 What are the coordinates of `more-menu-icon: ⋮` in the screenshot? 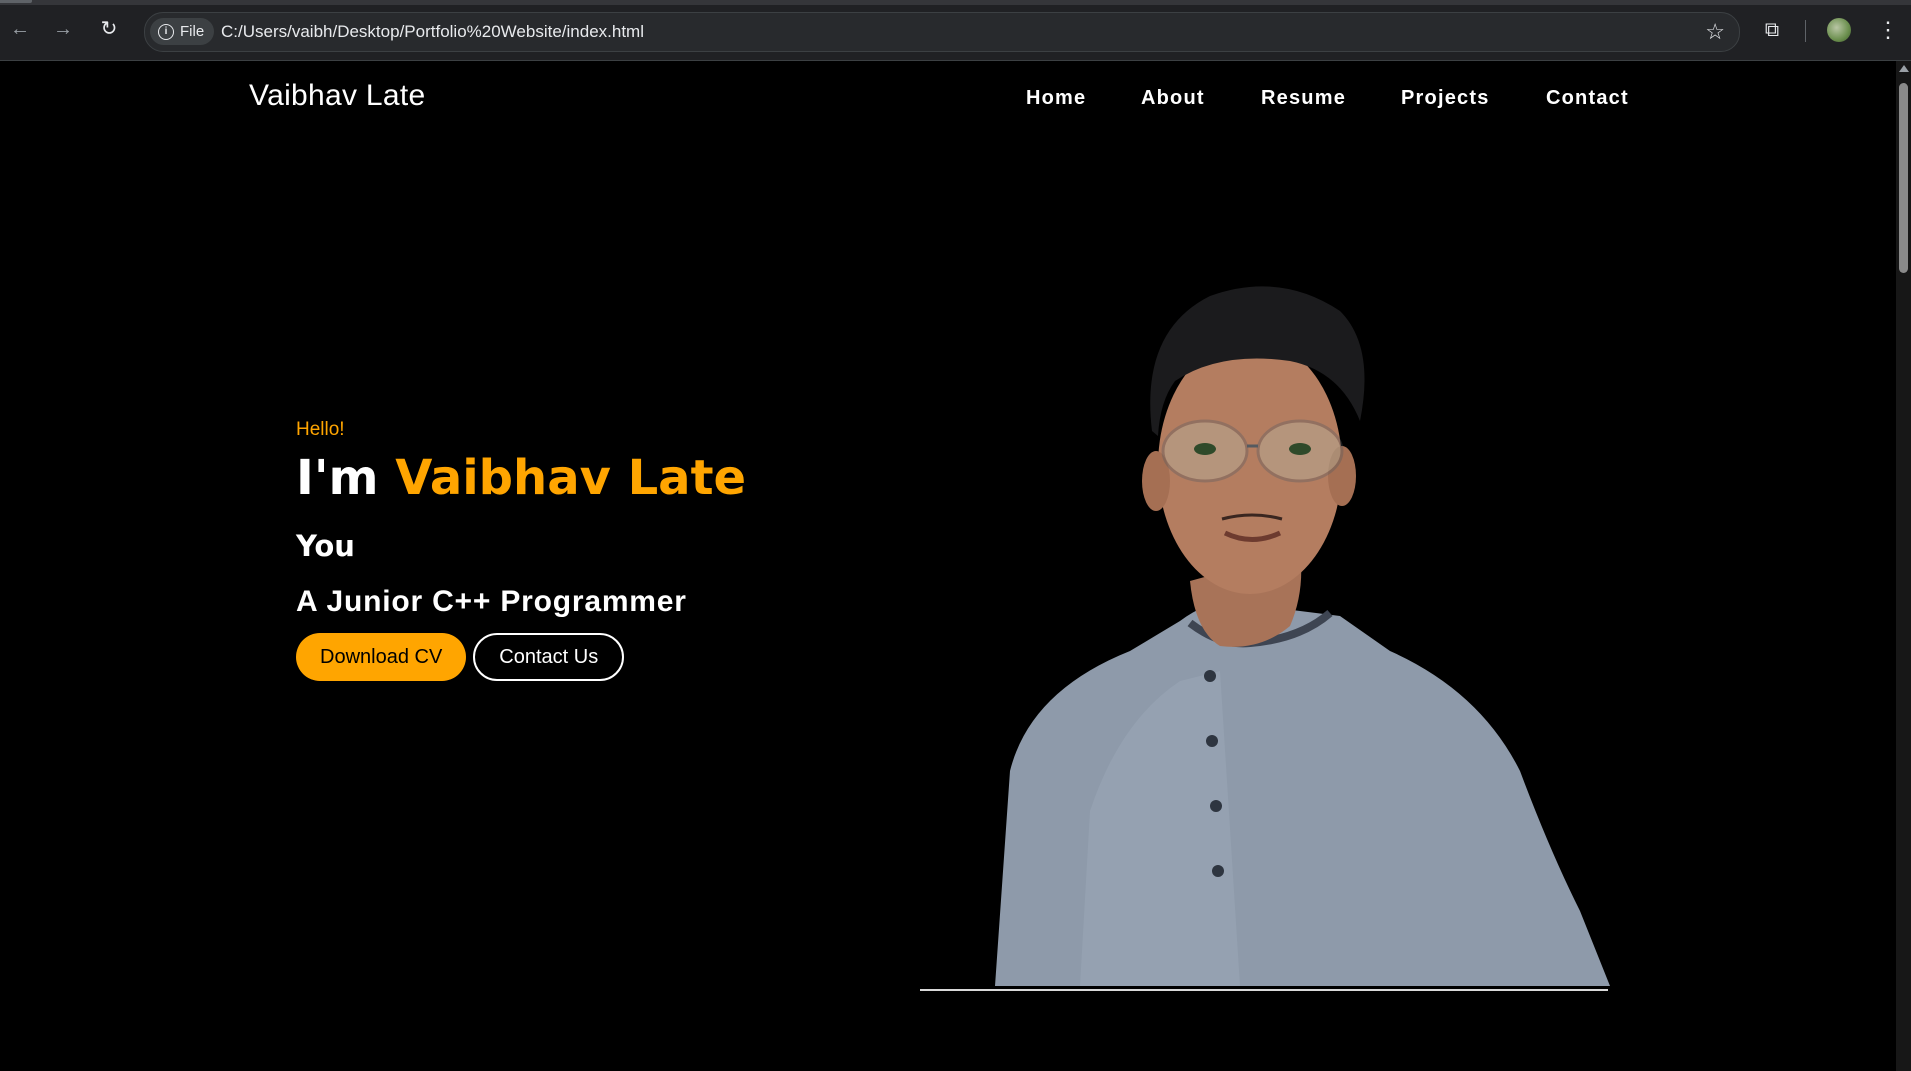 It's located at (1888, 30).